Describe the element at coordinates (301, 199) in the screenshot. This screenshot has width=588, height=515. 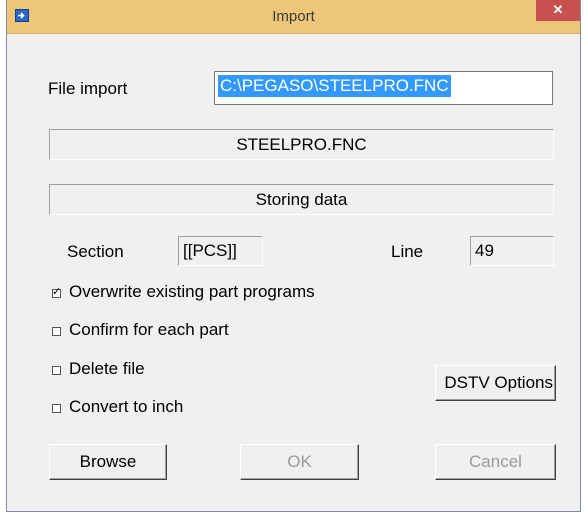
I see `status-panel: Storing data` at that location.